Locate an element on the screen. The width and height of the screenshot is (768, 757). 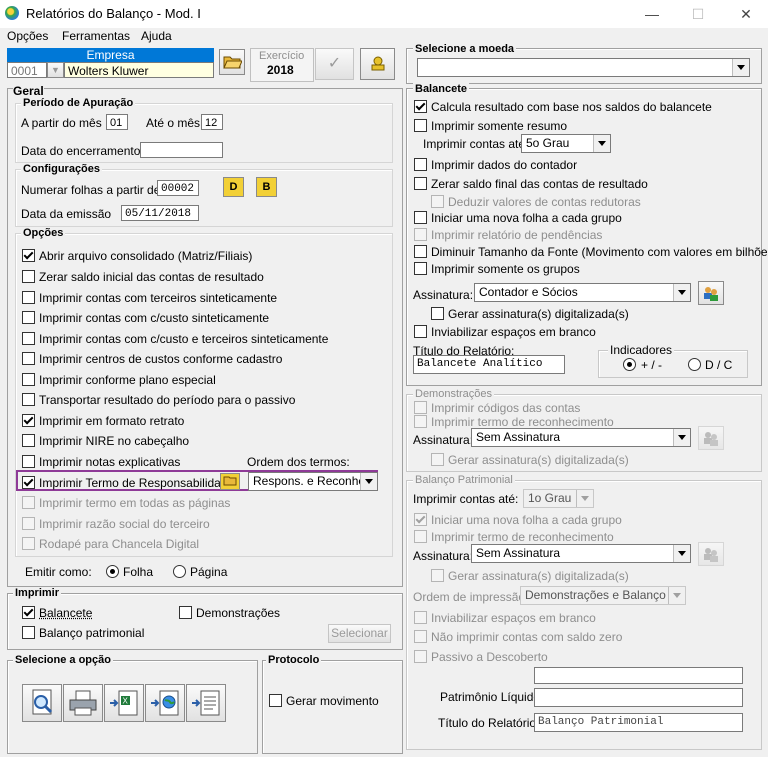
print-setup-button is located at coordinates (377, 64).